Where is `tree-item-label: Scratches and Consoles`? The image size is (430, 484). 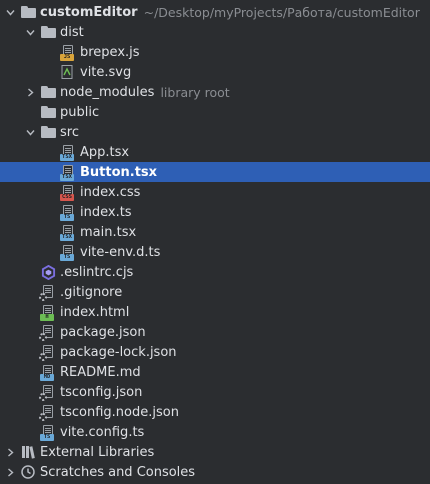 tree-item-label: Scratches and Consoles is located at coordinates (118, 472).